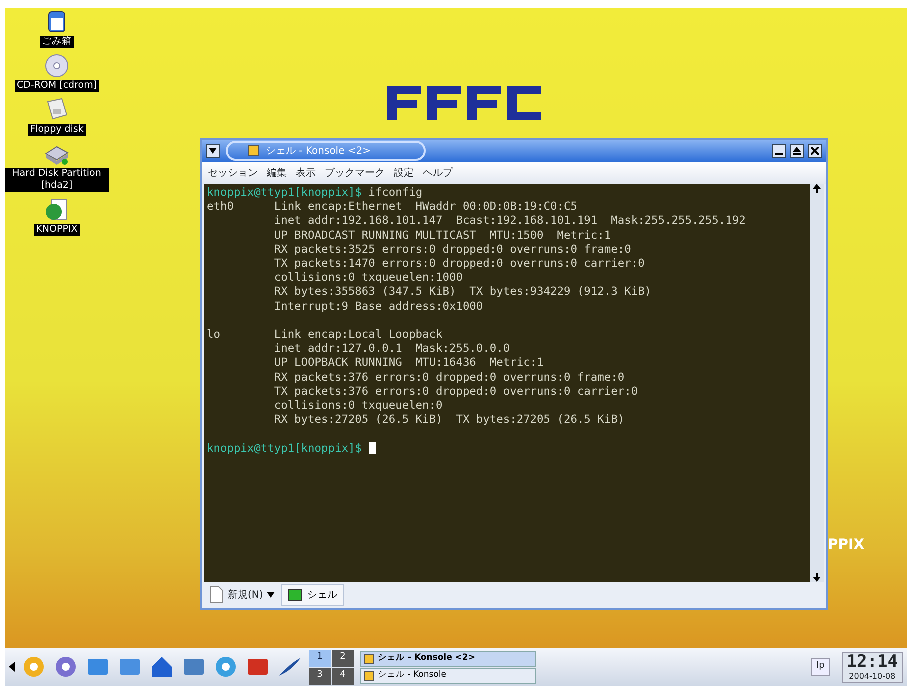  What do you see at coordinates (12, 667) in the screenshot?
I see `panel-arrow-icon` at bounding box center [12, 667].